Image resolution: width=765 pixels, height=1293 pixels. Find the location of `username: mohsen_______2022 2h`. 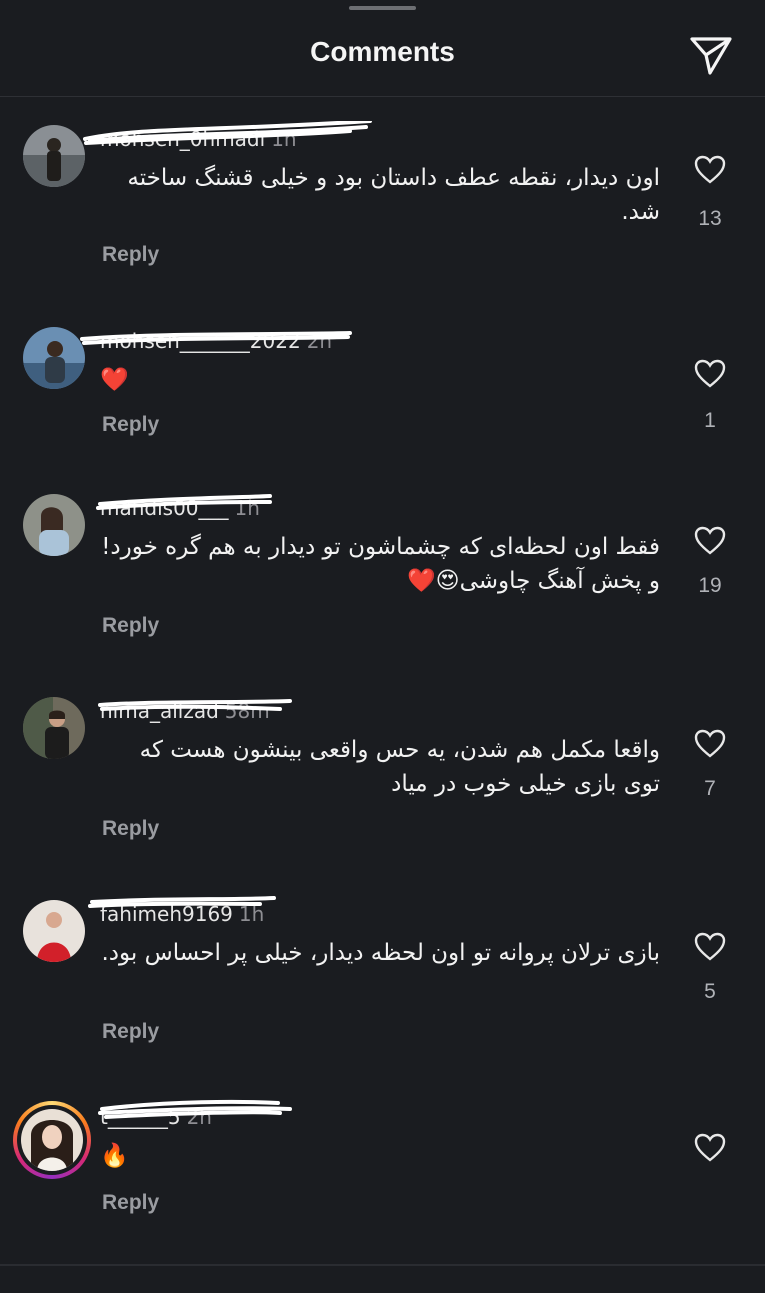

username: mohsen_______2022 2h is located at coordinates (216, 341).